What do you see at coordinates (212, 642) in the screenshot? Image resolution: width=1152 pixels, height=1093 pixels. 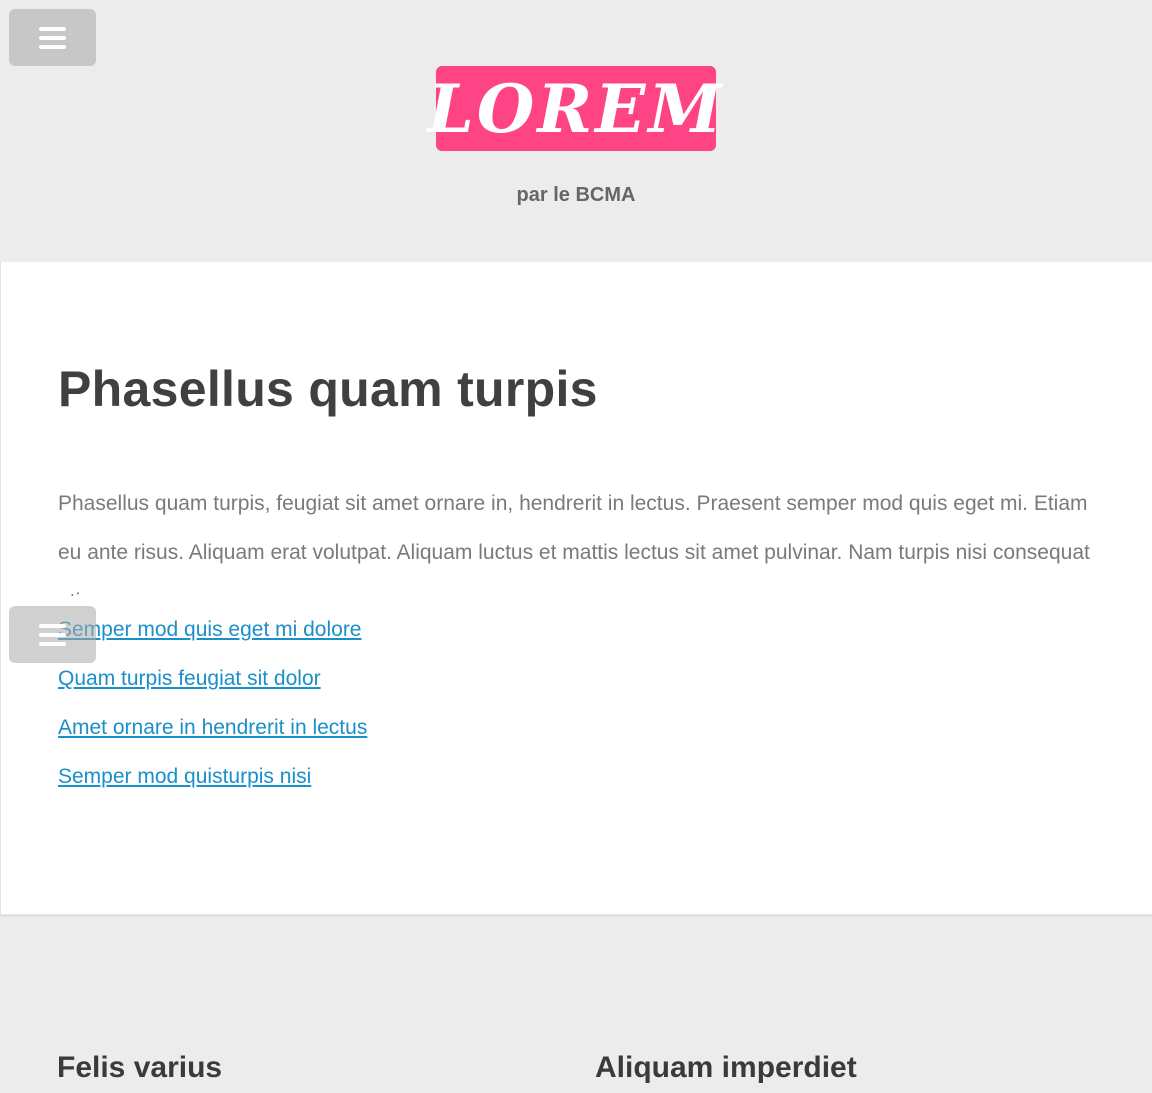 I see `list-item: Semper mod quis eget mi dolore` at bounding box center [212, 642].